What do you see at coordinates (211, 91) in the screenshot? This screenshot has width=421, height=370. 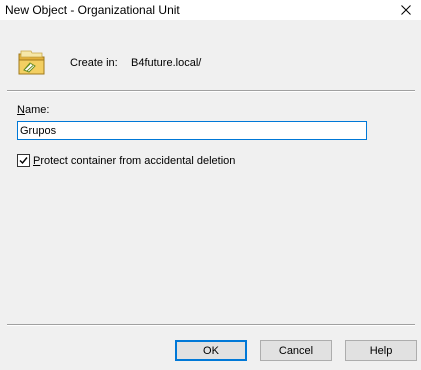 I see `separator-top` at bounding box center [211, 91].